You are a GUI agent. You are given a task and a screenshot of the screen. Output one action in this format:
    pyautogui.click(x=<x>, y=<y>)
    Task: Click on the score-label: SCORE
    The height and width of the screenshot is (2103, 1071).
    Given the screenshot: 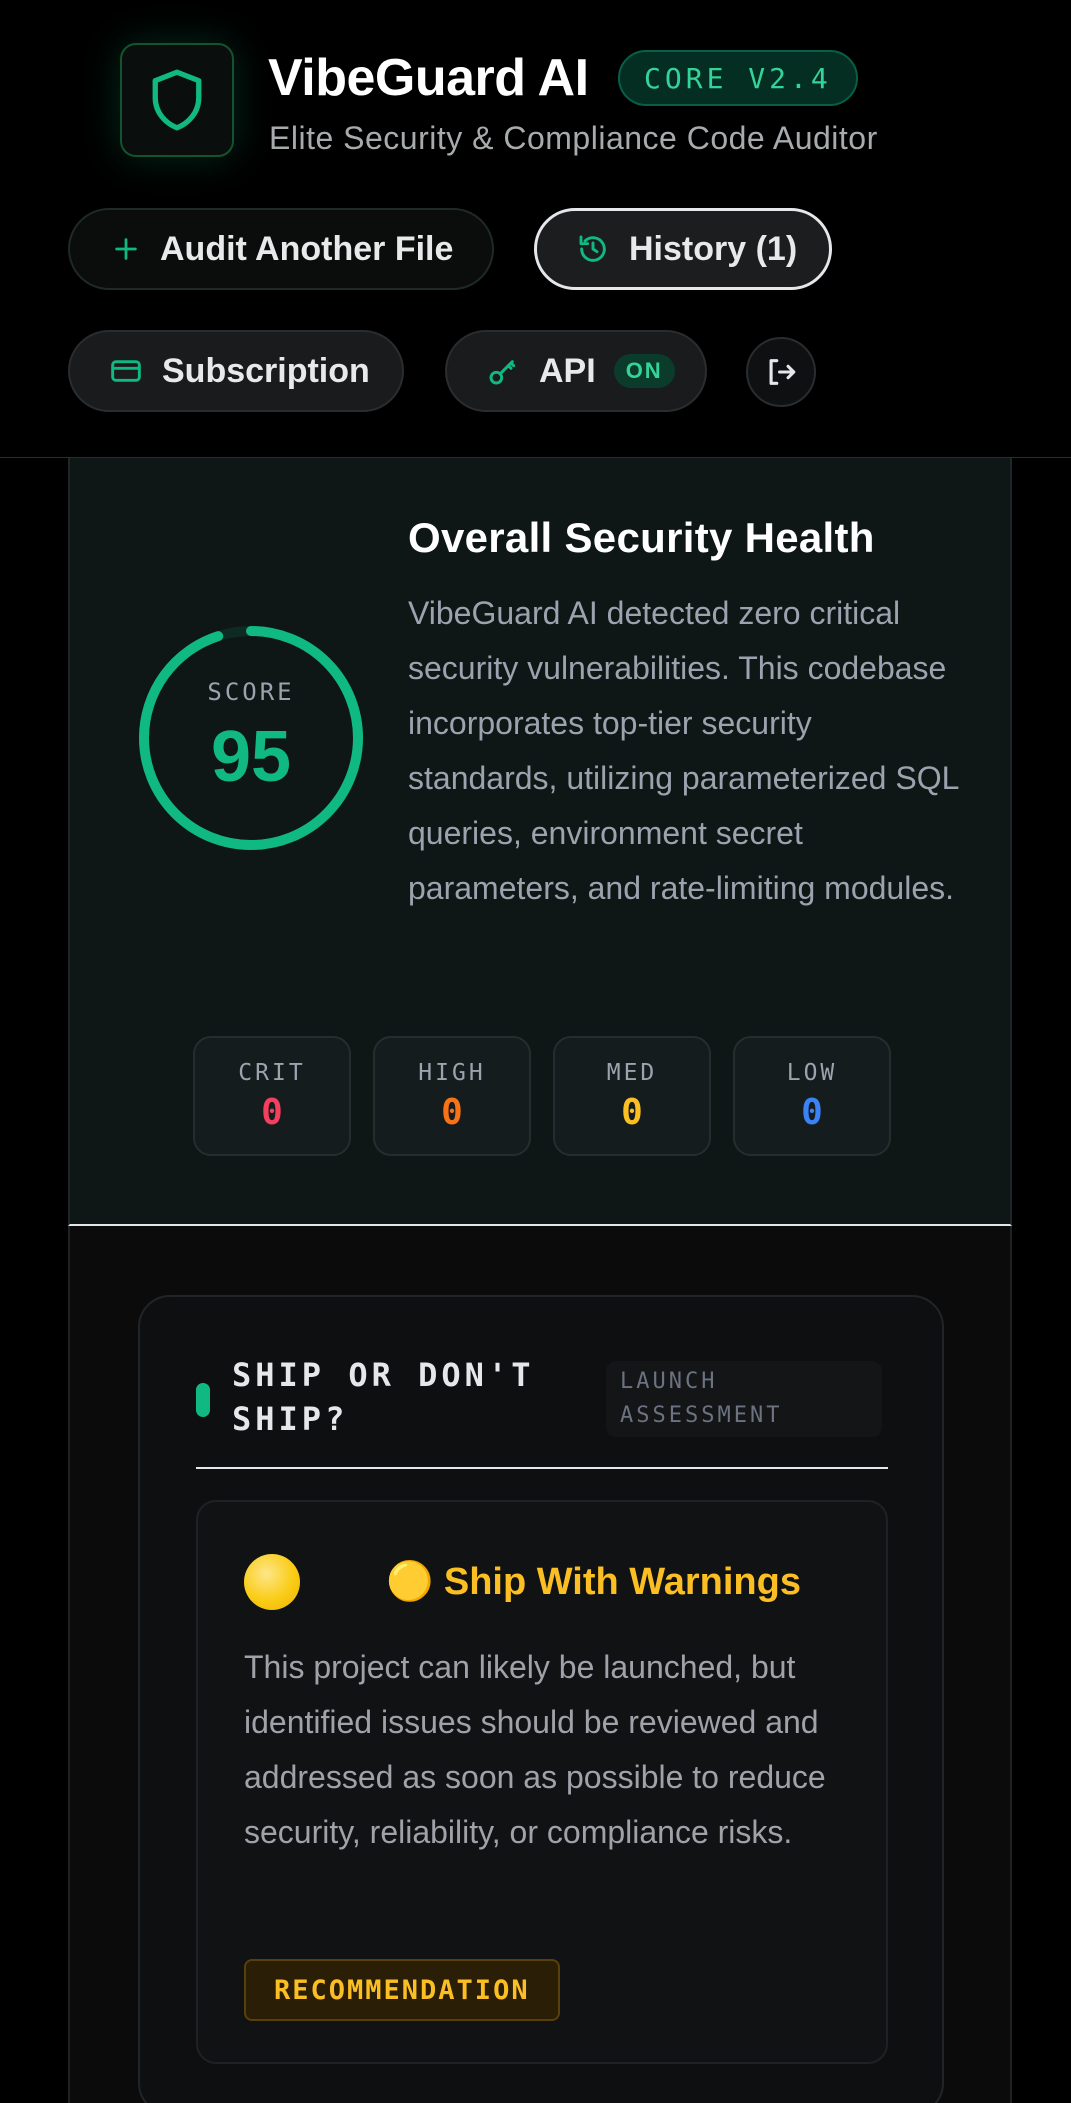 What is the action you would take?
    pyautogui.click(x=251, y=692)
    